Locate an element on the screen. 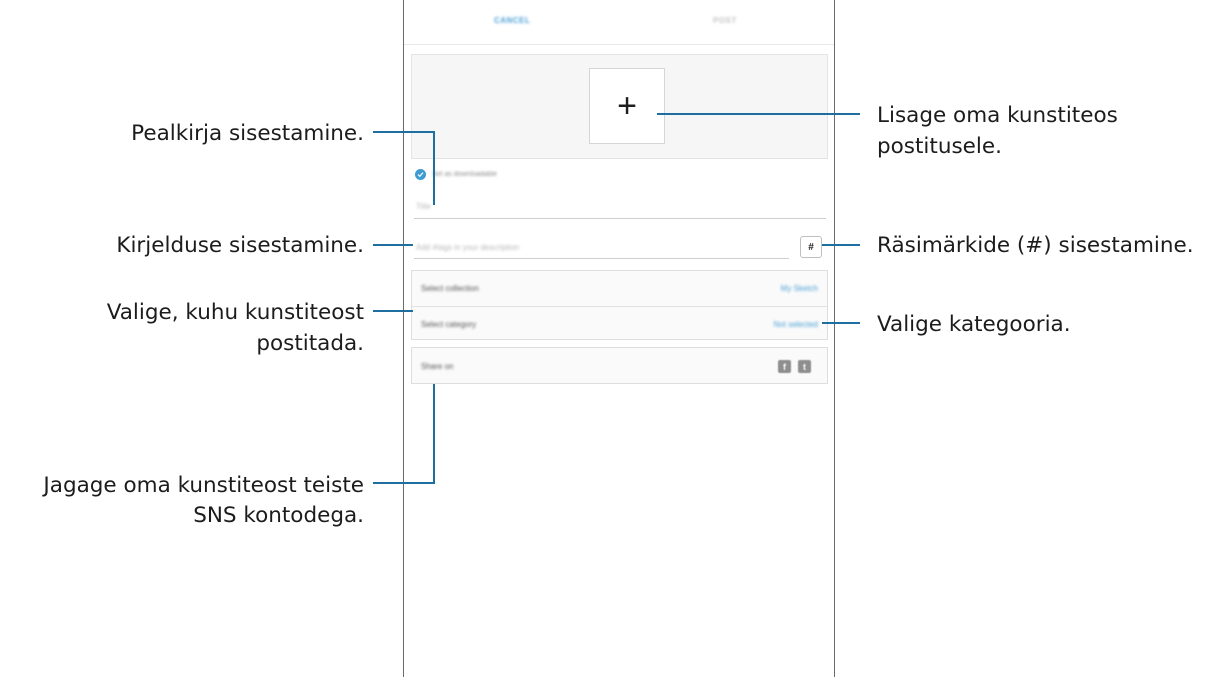  title-placeholder: Title is located at coordinates (423, 206).